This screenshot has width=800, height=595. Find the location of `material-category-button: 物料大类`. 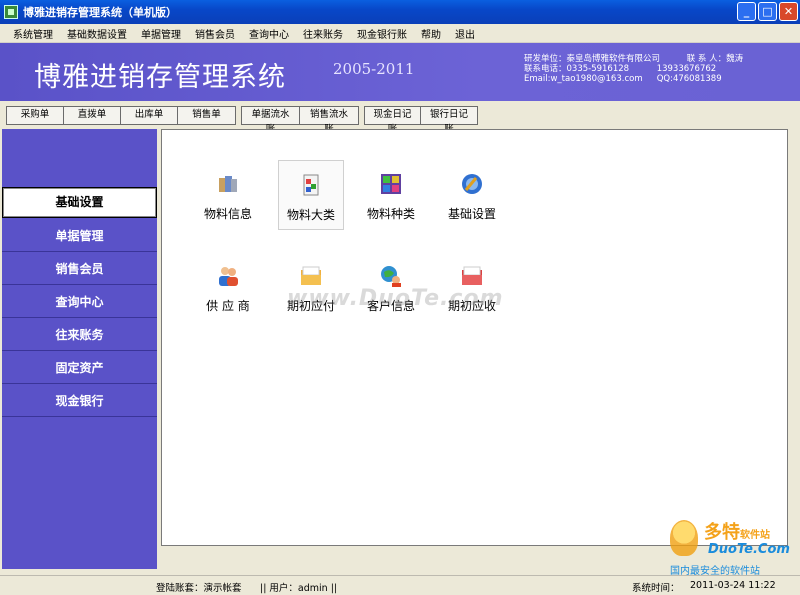

material-category-button: 物料大类 is located at coordinates (311, 195).